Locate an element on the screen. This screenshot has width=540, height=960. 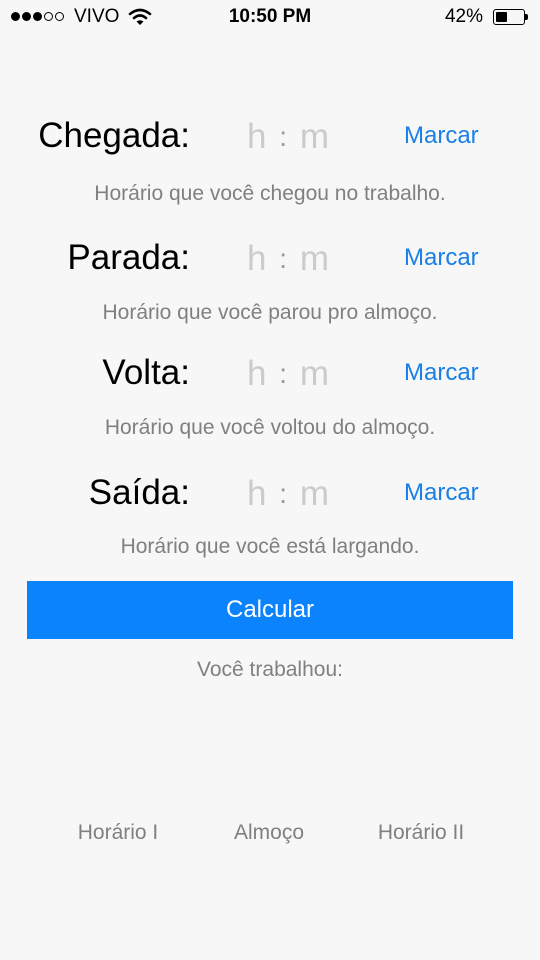
calculate-button: Calcular is located at coordinates (270, 610).